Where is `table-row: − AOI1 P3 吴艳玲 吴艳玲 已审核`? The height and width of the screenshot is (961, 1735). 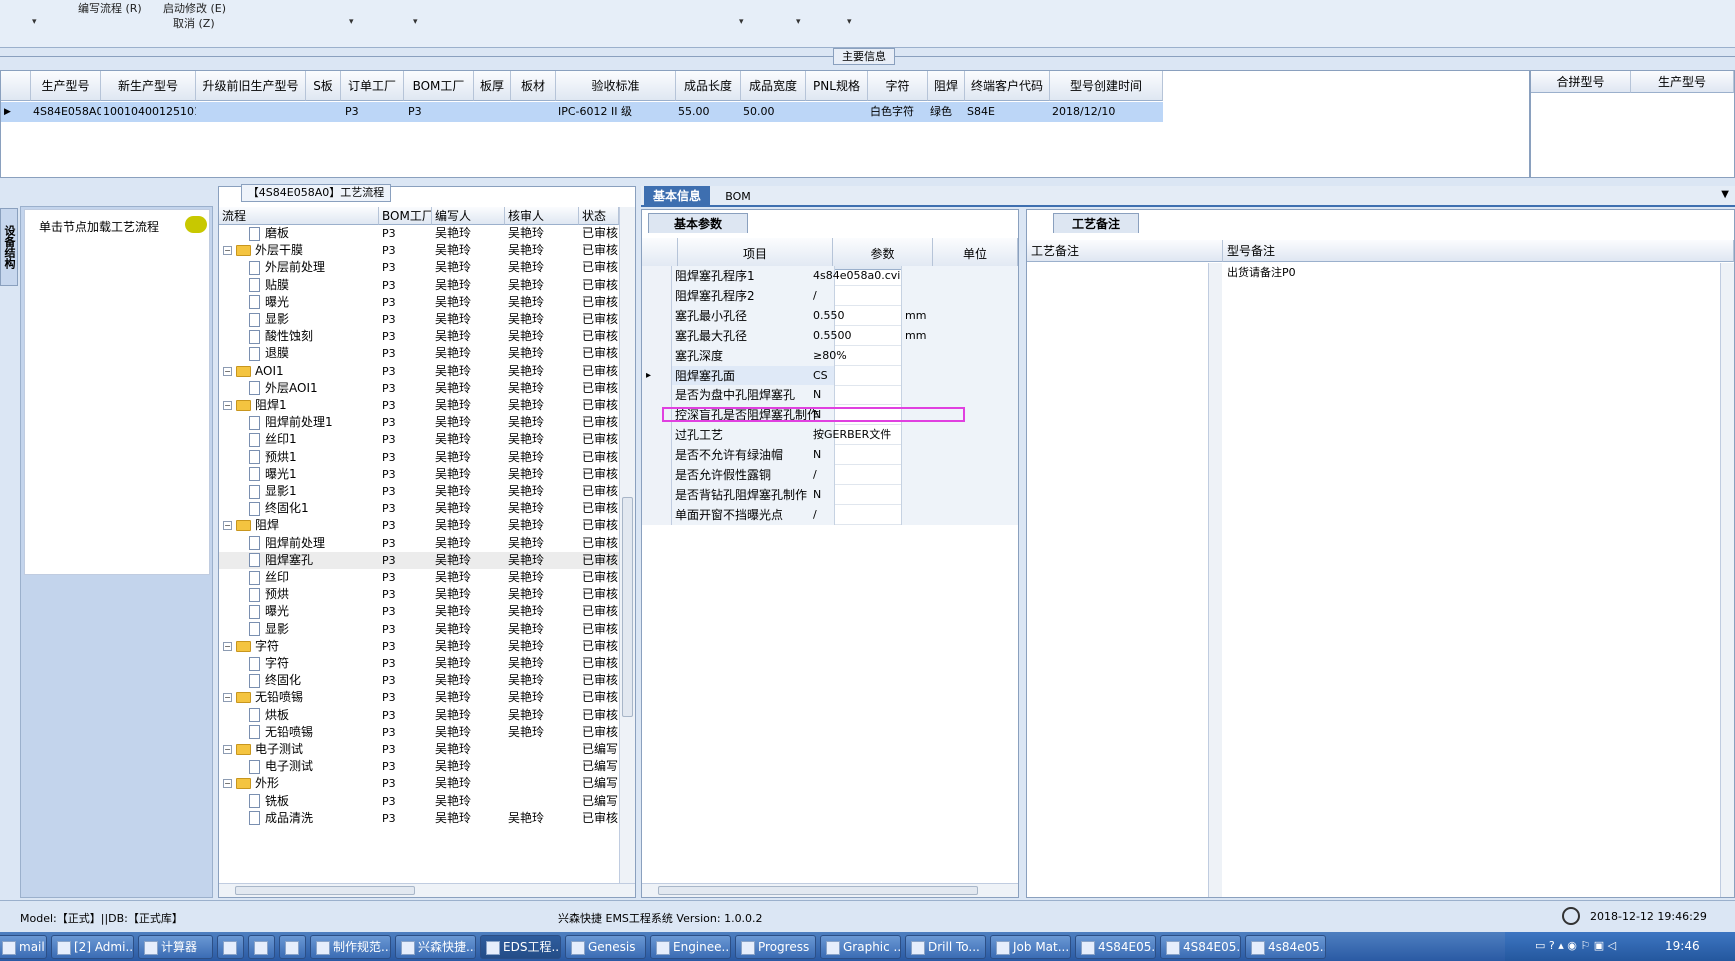
table-row: − AOI1 P3 吴艳玲 吴艳玲 已审核 is located at coordinates (419, 371).